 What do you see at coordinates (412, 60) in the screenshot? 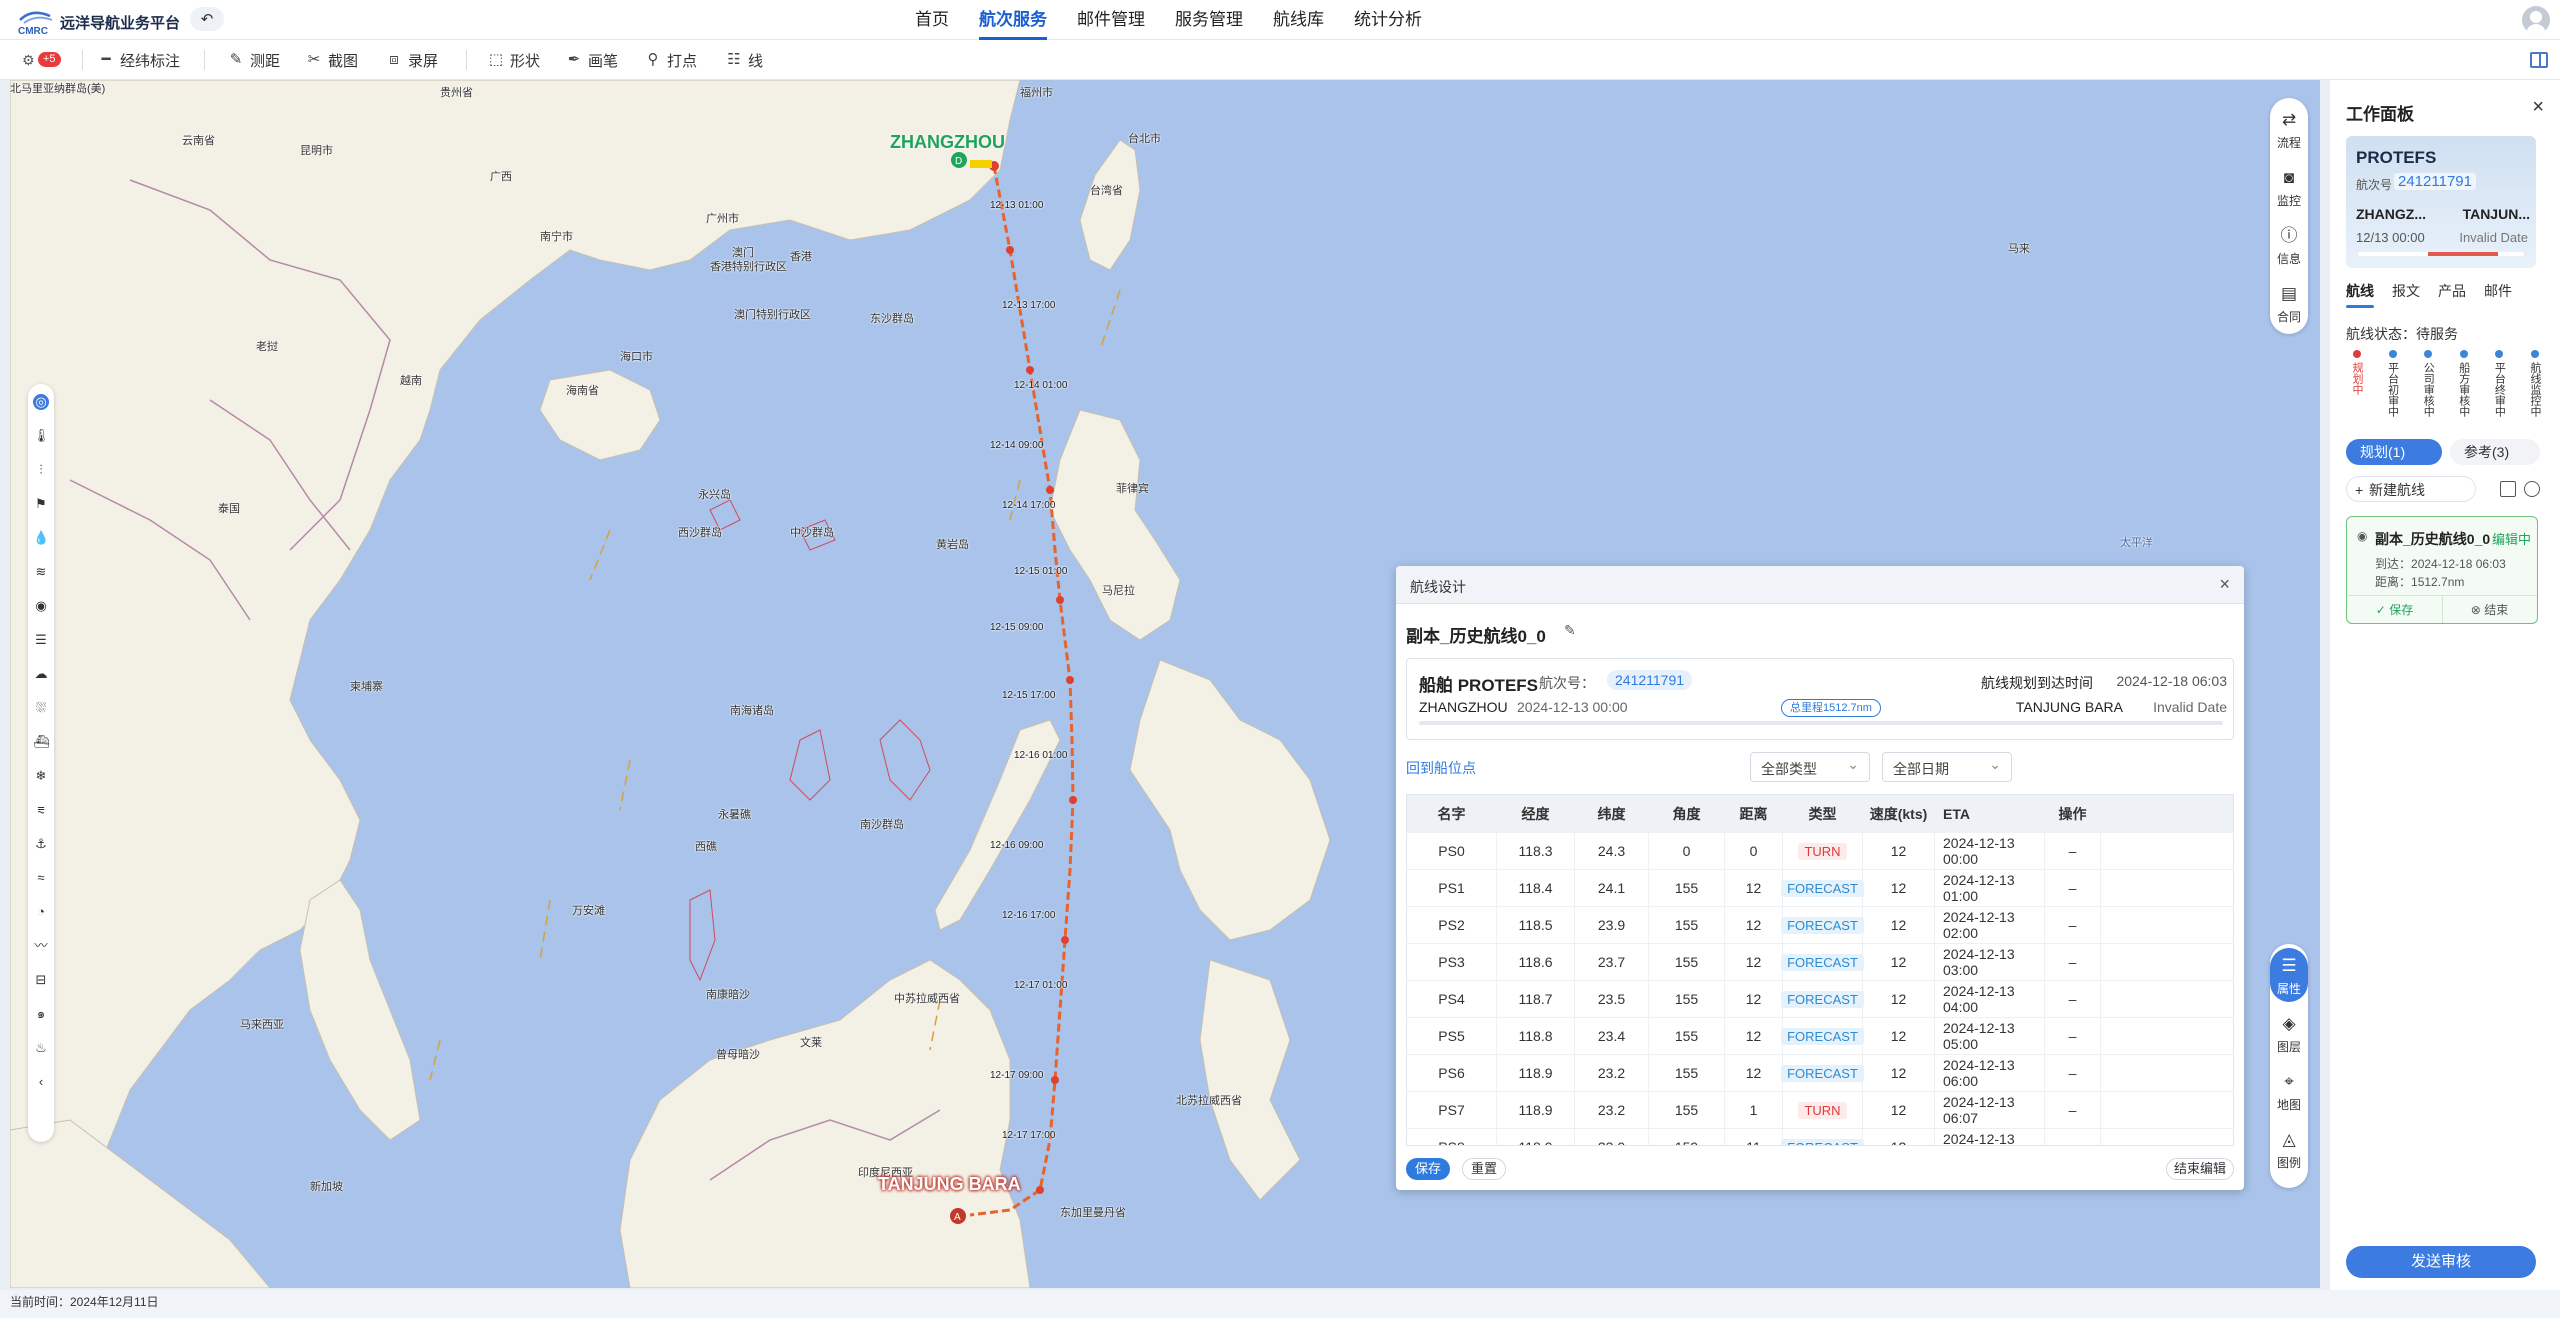
I see `tool-3: ⧈ 录屏` at bounding box center [412, 60].